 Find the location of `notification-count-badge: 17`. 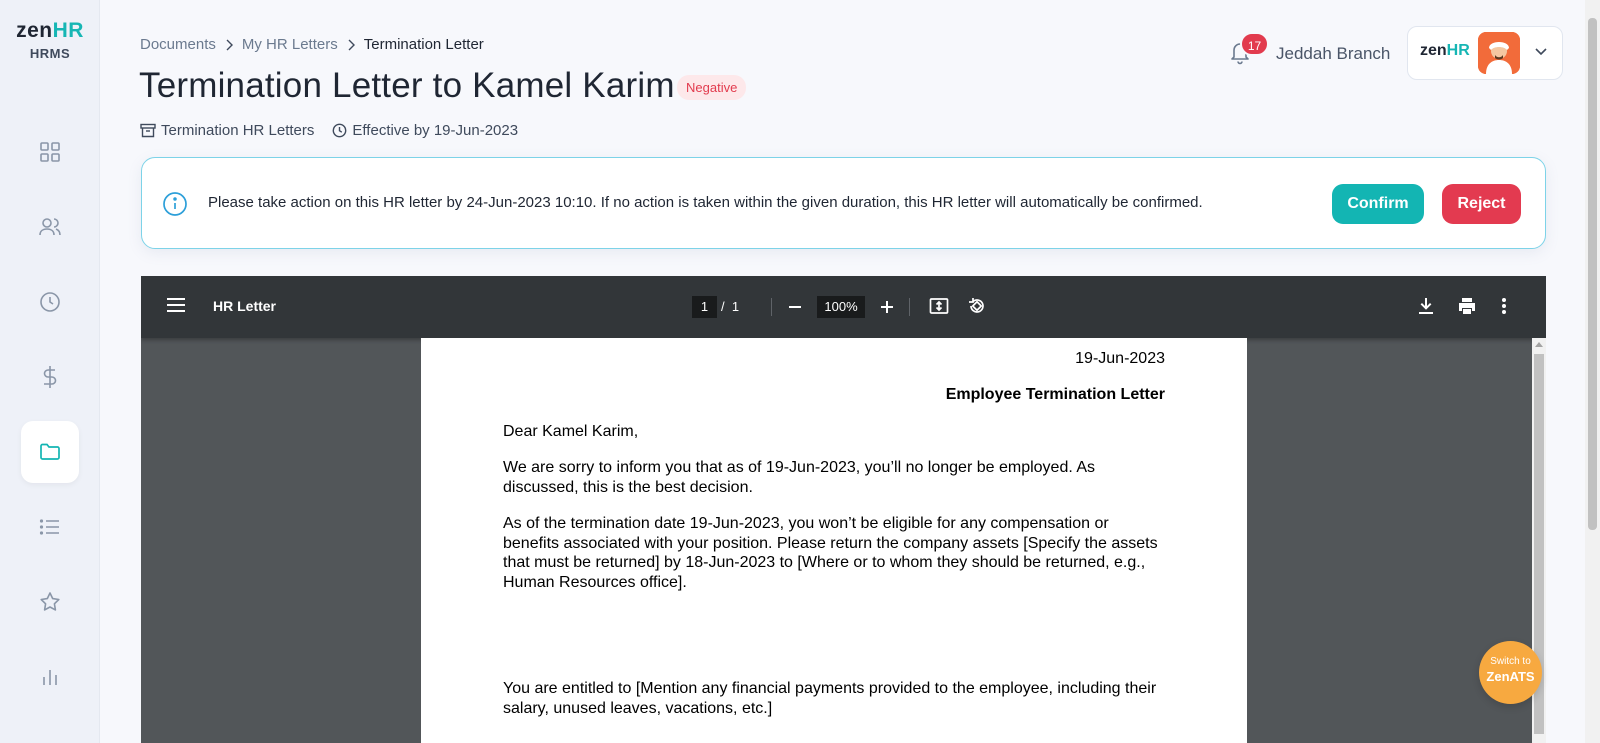

notification-count-badge: 17 is located at coordinates (1254, 44).